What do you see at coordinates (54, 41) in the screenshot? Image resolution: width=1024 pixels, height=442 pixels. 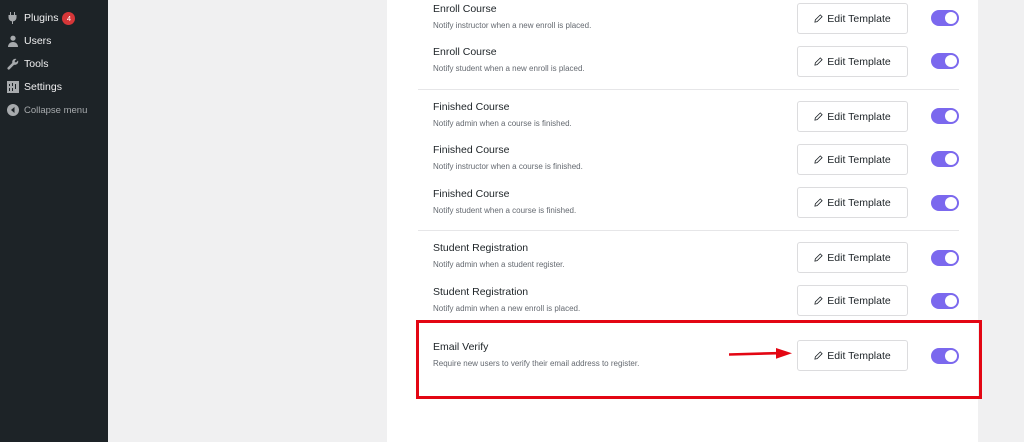 I see `sidebar-item-users: Users` at bounding box center [54, 41].